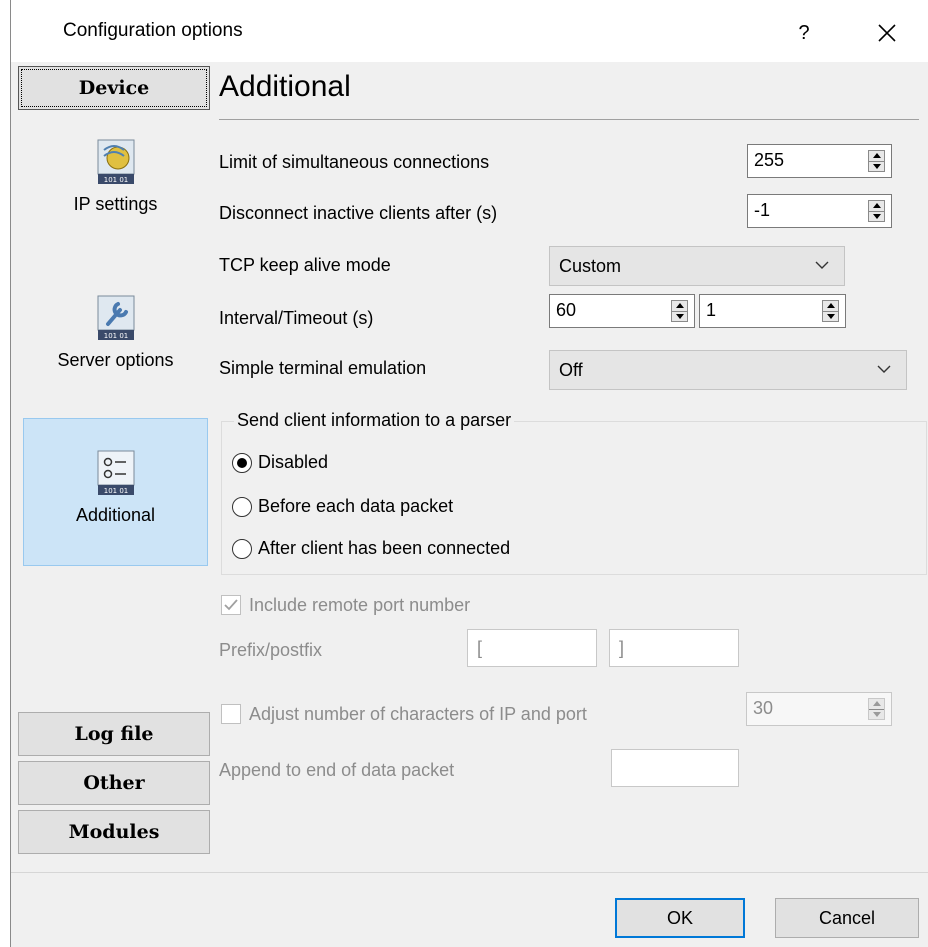 The image size is (928, 947). I want to click on wrench-icon: 101 01, so click(115, 317).